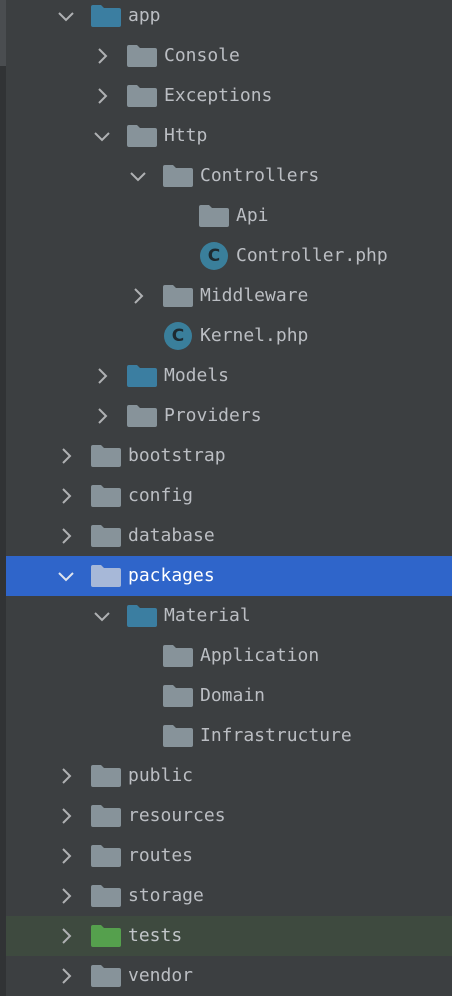 This screenshot has width=452, height=996. I want to click on tree-row-models: Models, so click(229, 376).